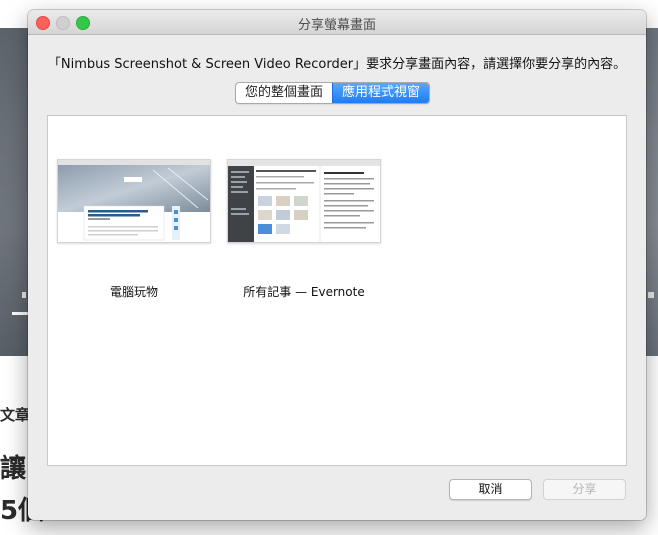  What do you see at coordinates (20, 313) in the screenshot?
I see `background-dash-mark` at bounding box center [20, 313].